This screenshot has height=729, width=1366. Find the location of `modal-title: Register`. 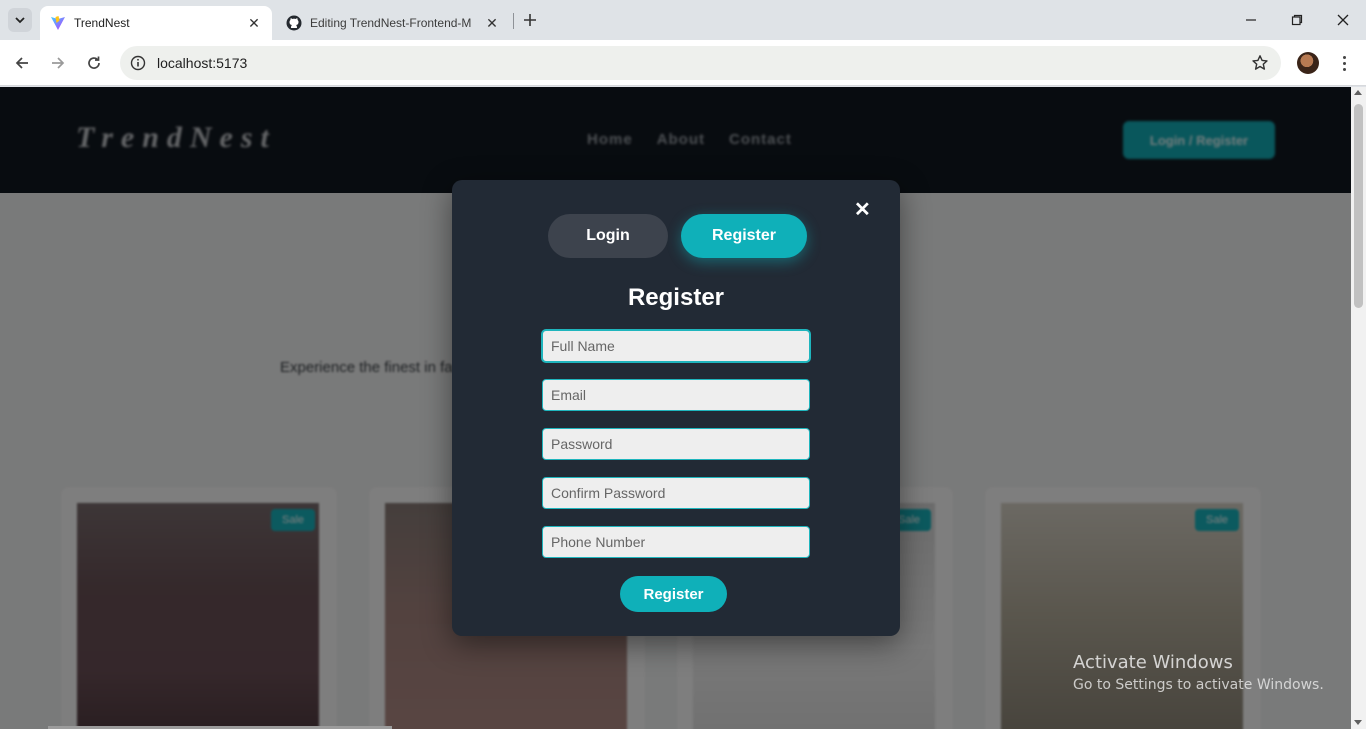

modal-title: Register is located at coordinates (676, 297).